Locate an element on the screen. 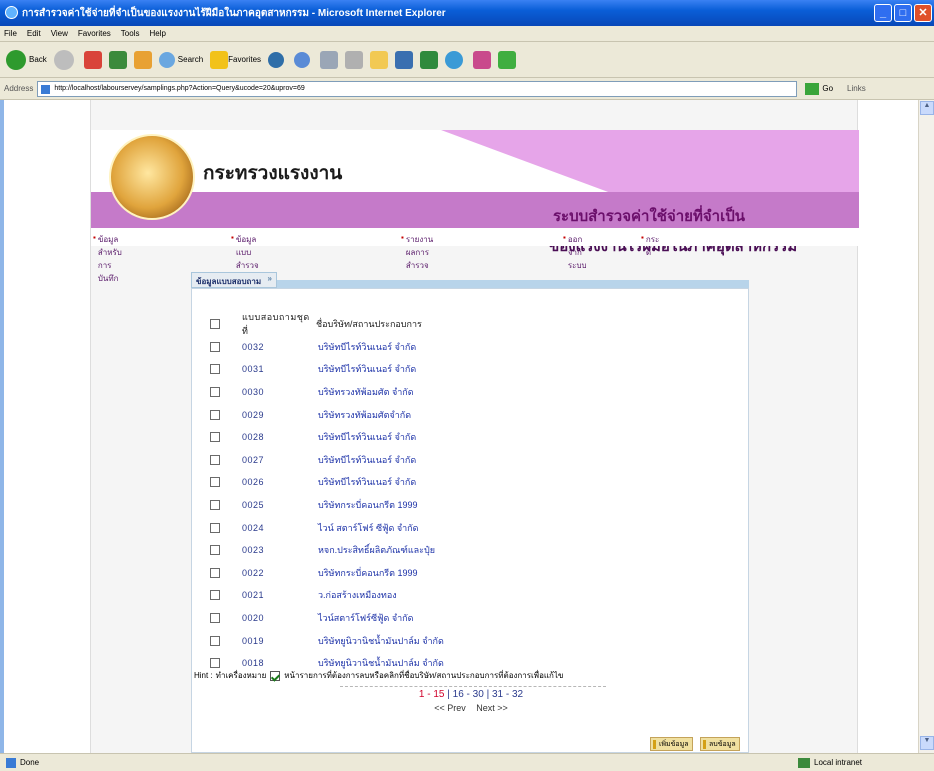  row-code: 0026 is located at coordinates (280, 482).